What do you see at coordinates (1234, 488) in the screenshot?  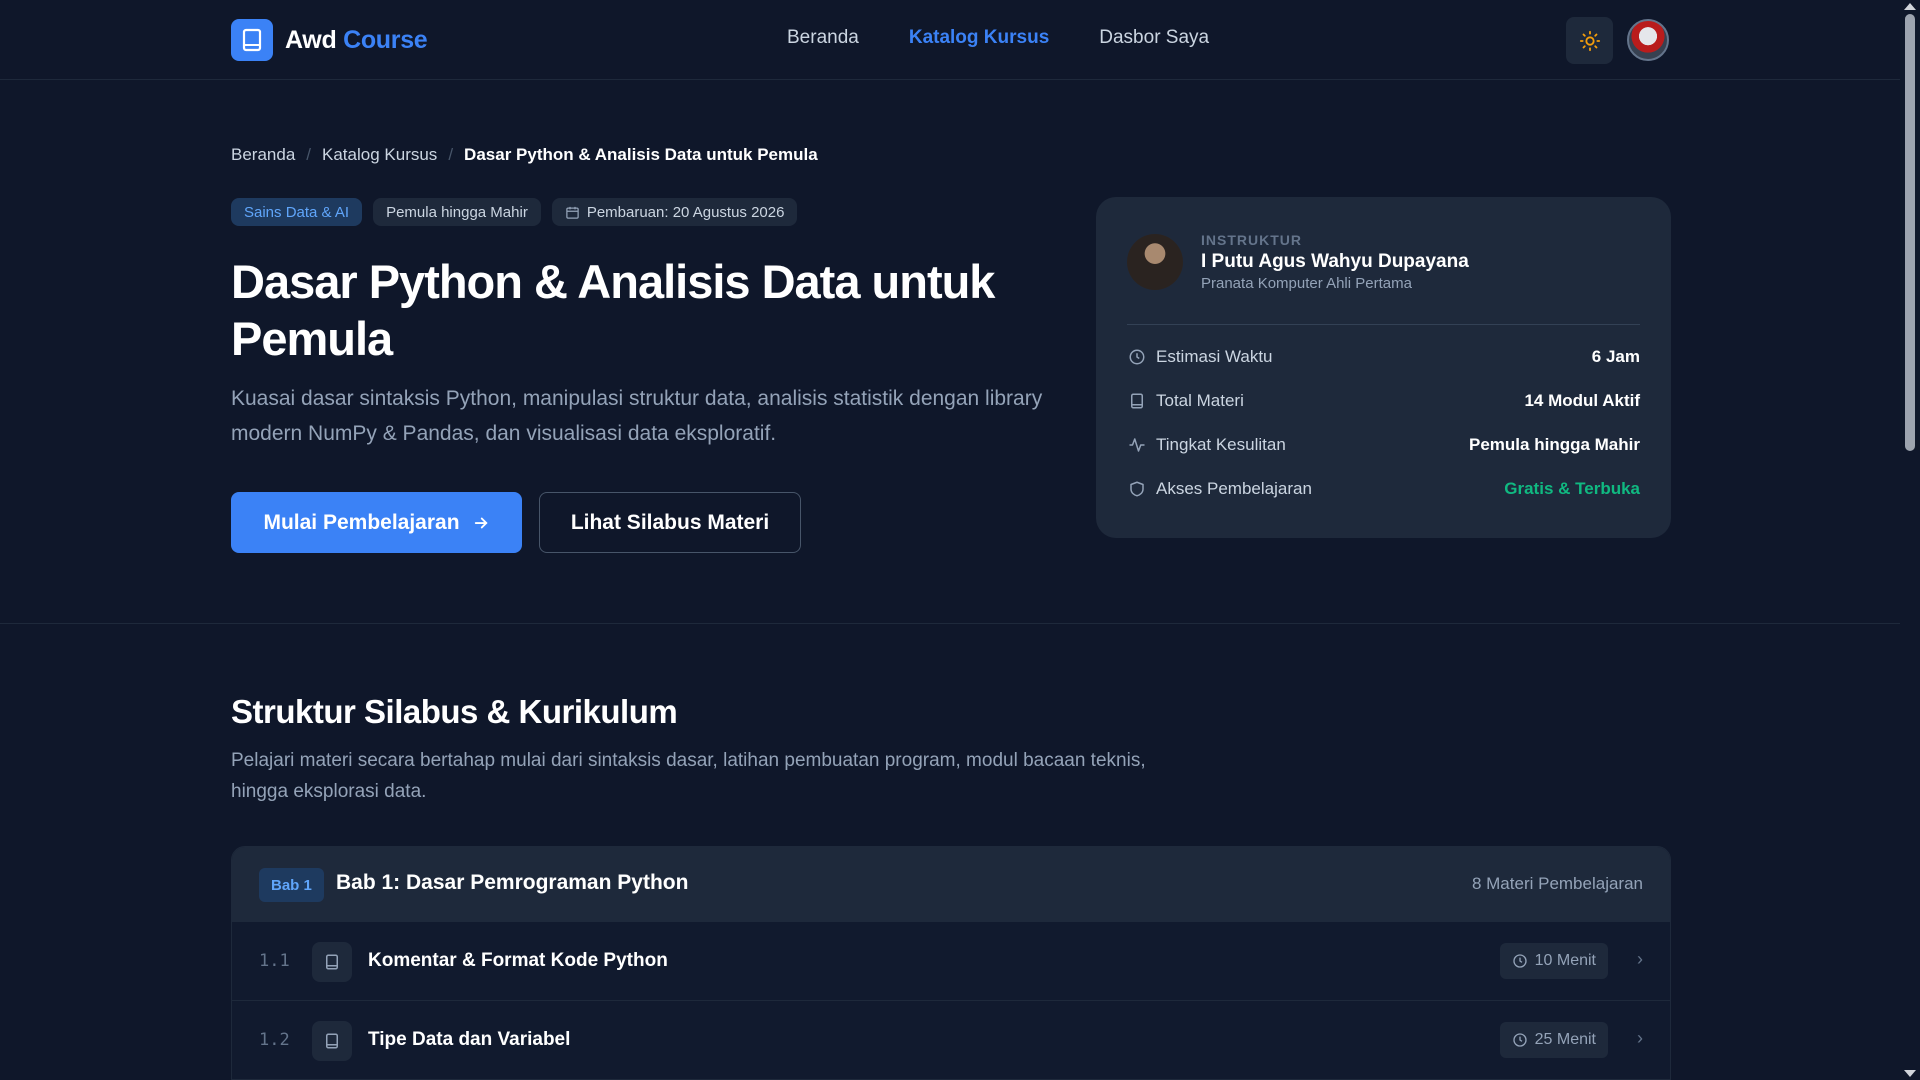 I see `stat-label: Akses Pembelajaran` at bounding box center [1234, 488].